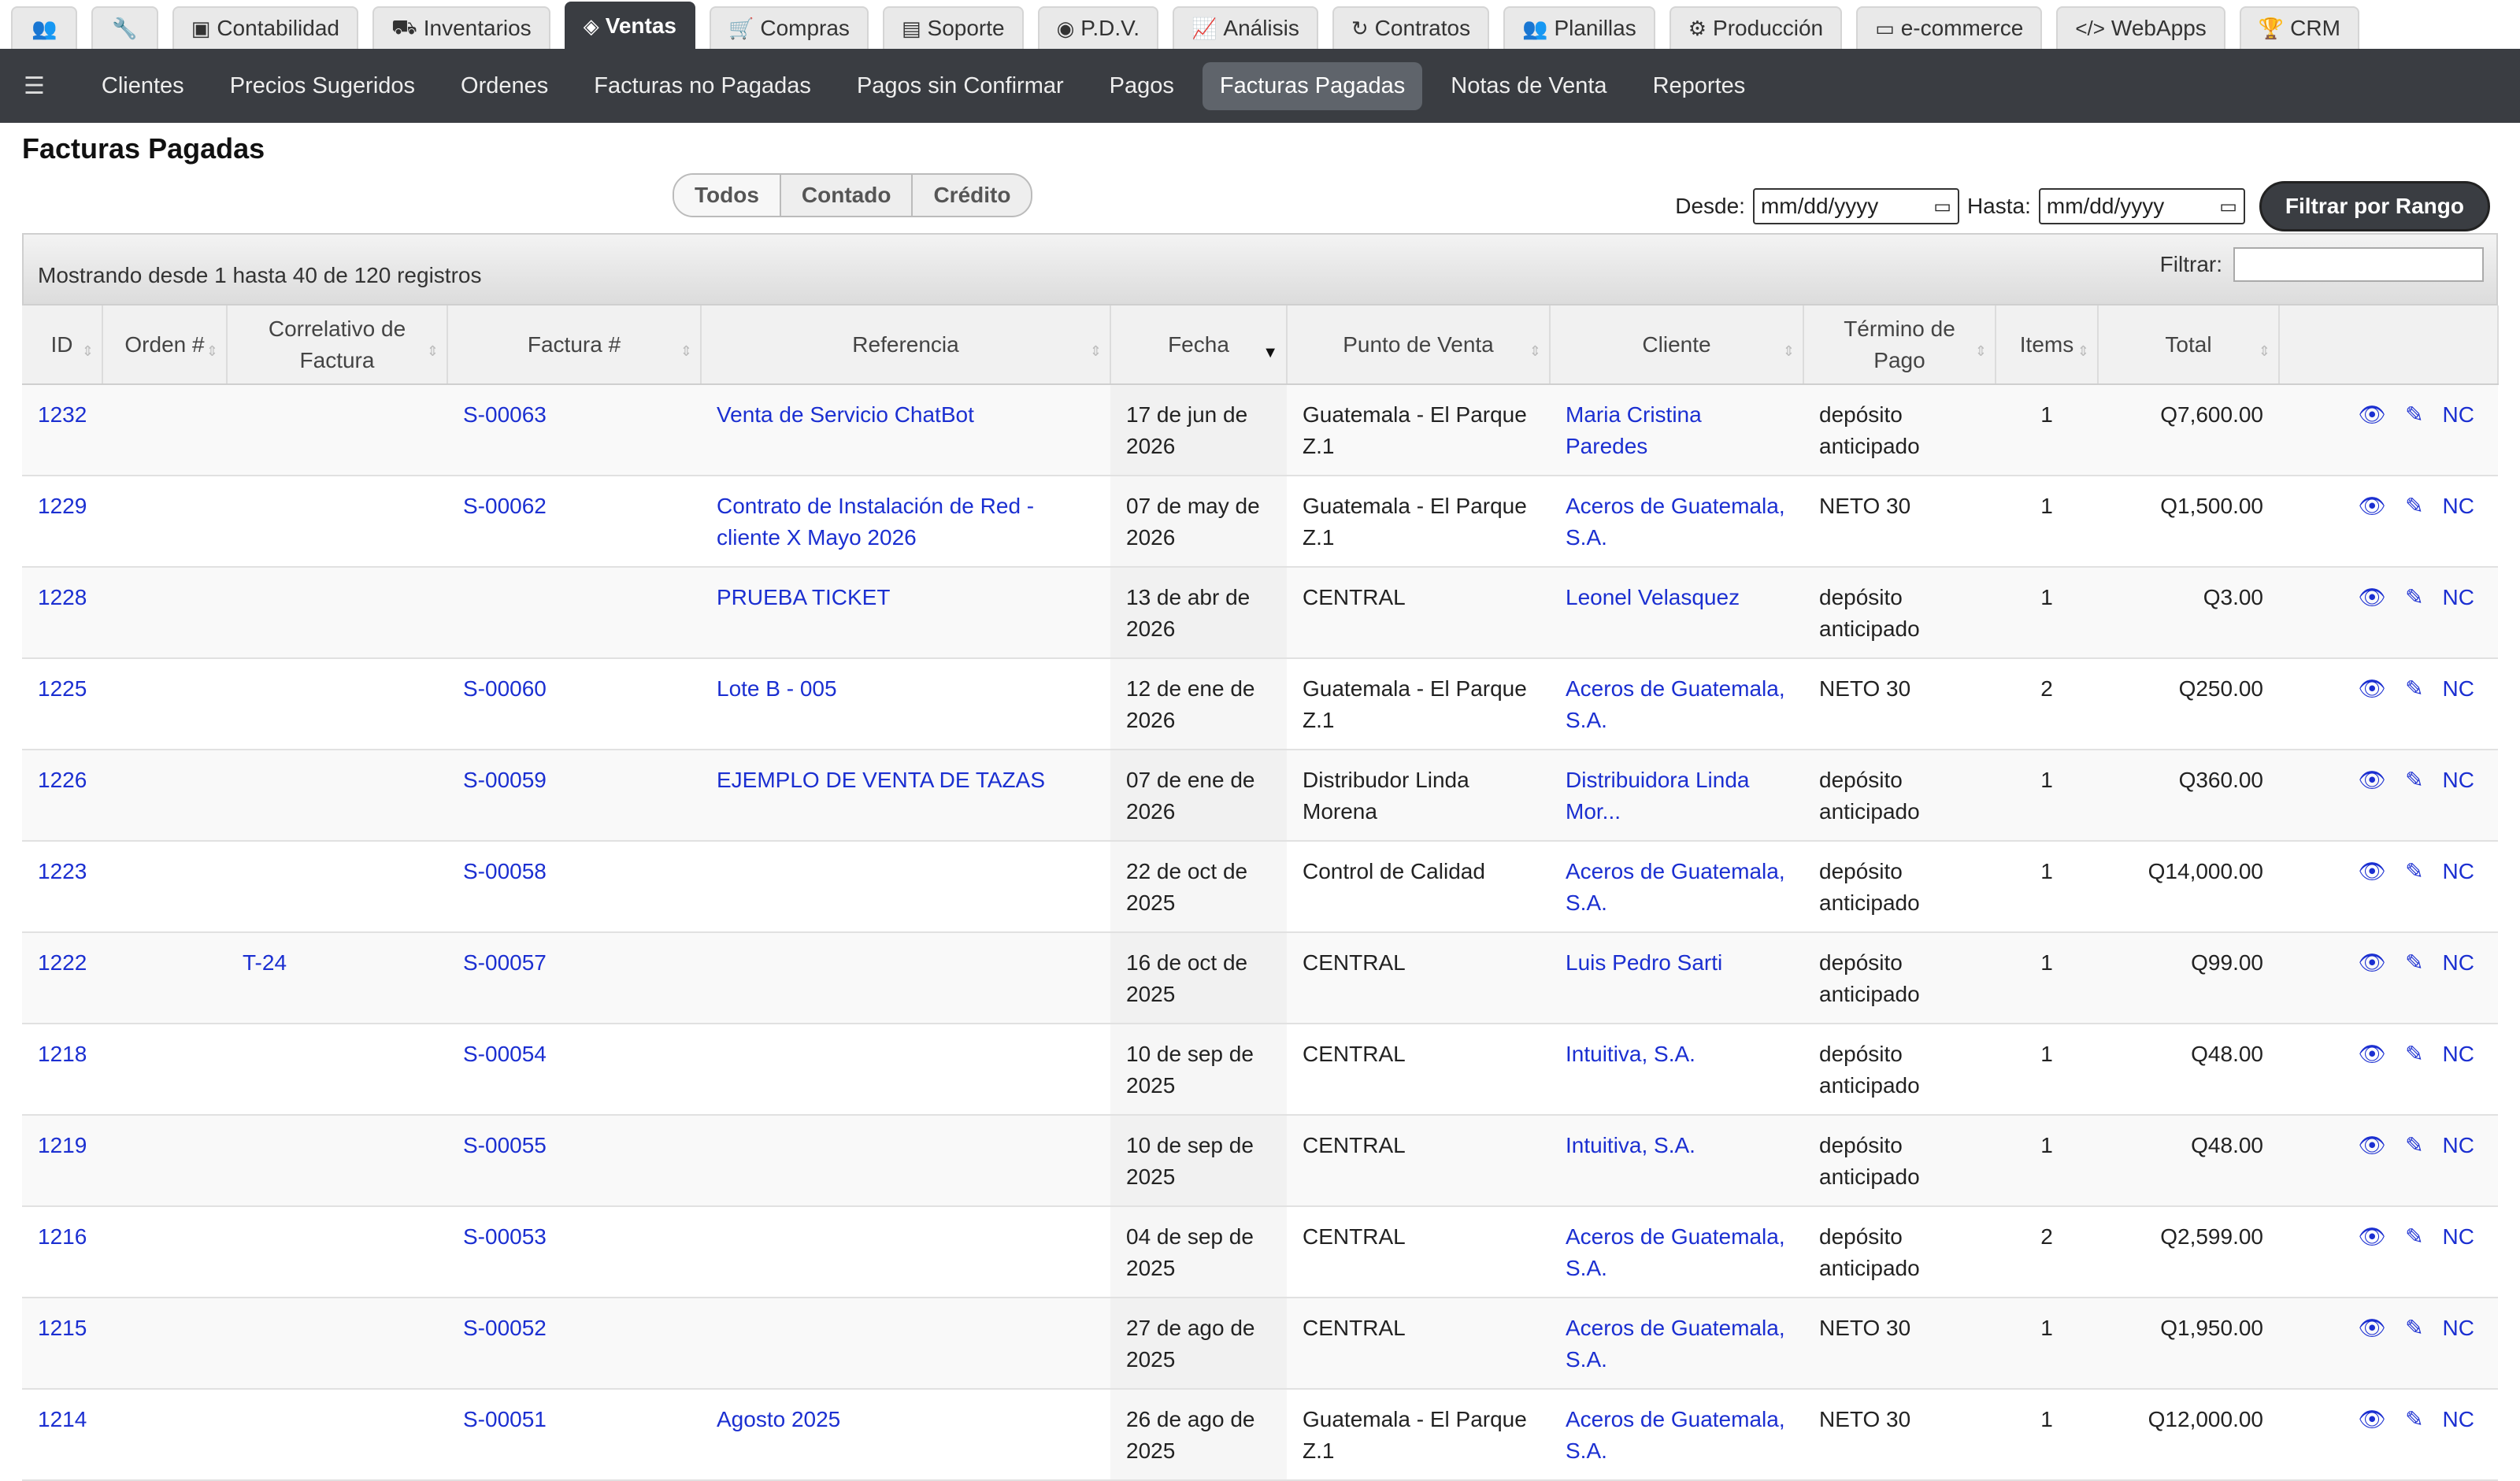 Image resolution: width=2520 pixels, height=1481 pixels. What do you see at coordinates (62, 780) in the screenshot?
I see `row-id-link: 1226` at bounding box center [62, 780].